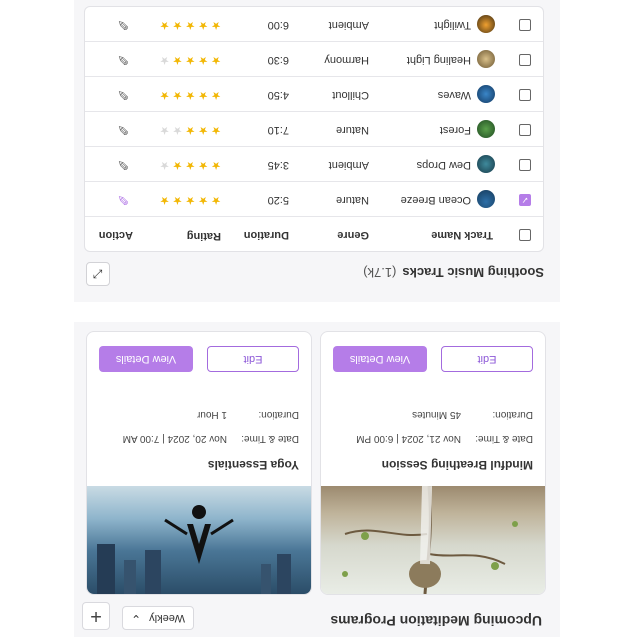 The image size is (640, 640). I want to click on table-row: Twilight Ambient 6:00 ★★★★★ ✎, so click(314, 24).